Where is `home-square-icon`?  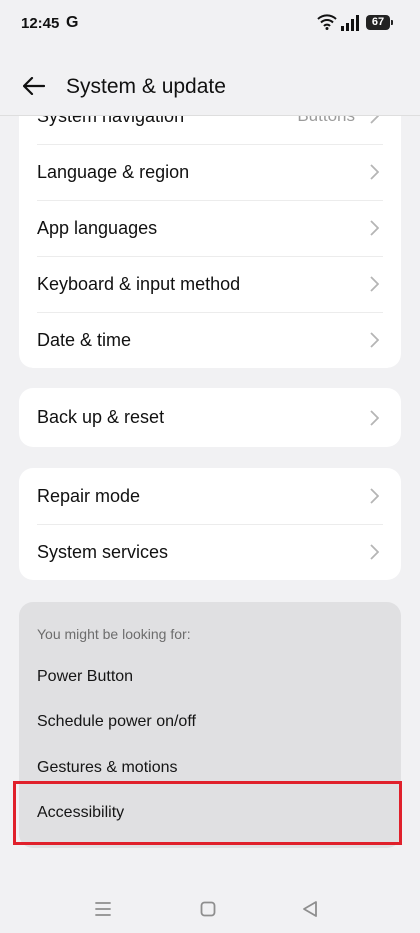 home-square-icon is located at coordinates (208, 909).